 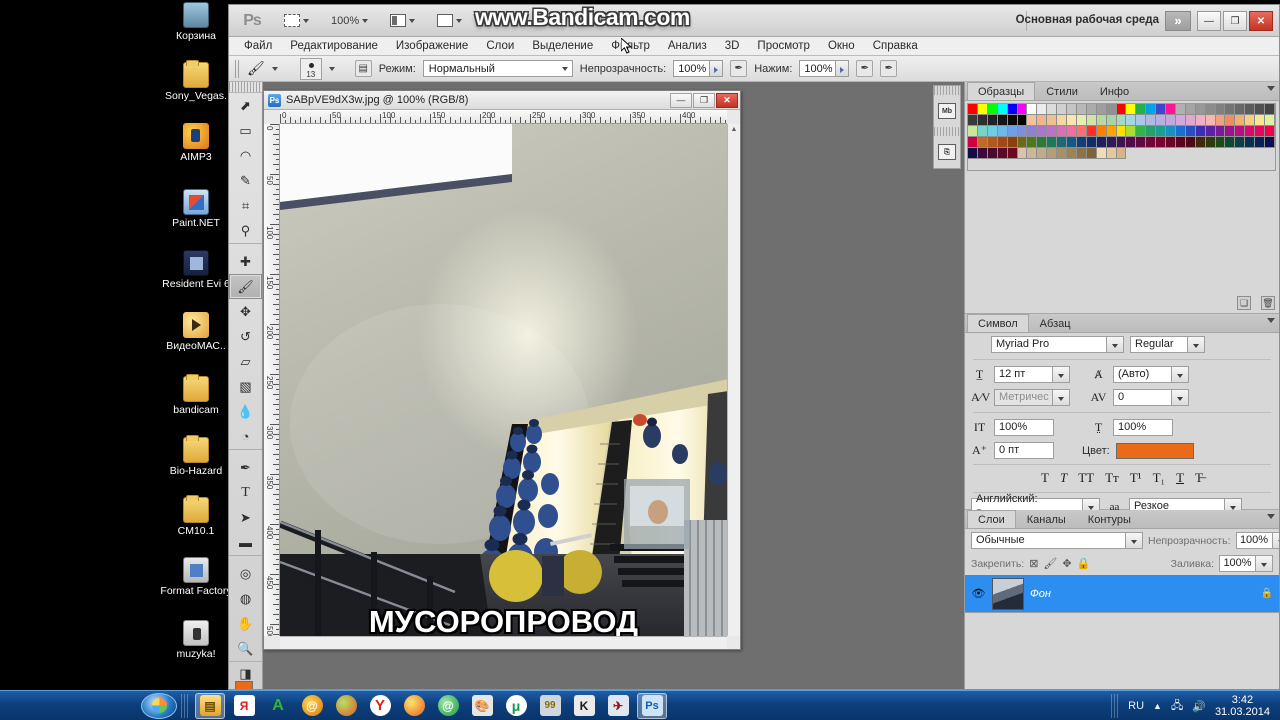 What do you see at coordinates (1157, 706) in the screenshot?
I see `show-hidden-icons-icon: ▲` at bounding box center [1157, 706].